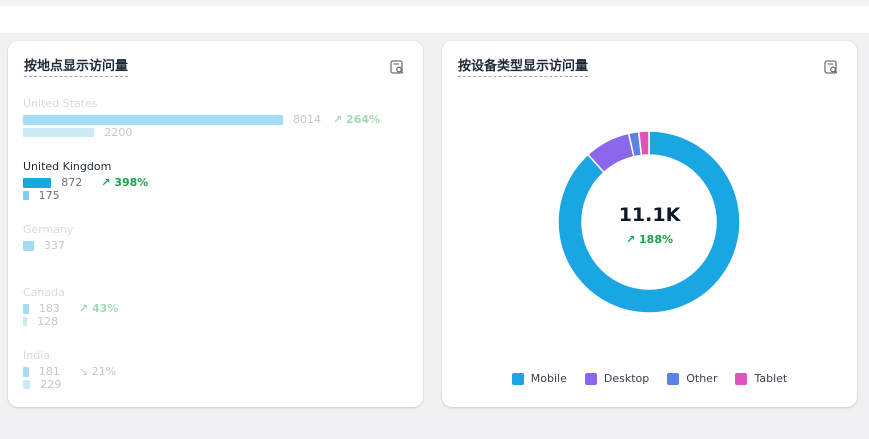 The width and height of the screenshot is (869, 439). I want to click on legend-item-other: Other, so click(692, 378).